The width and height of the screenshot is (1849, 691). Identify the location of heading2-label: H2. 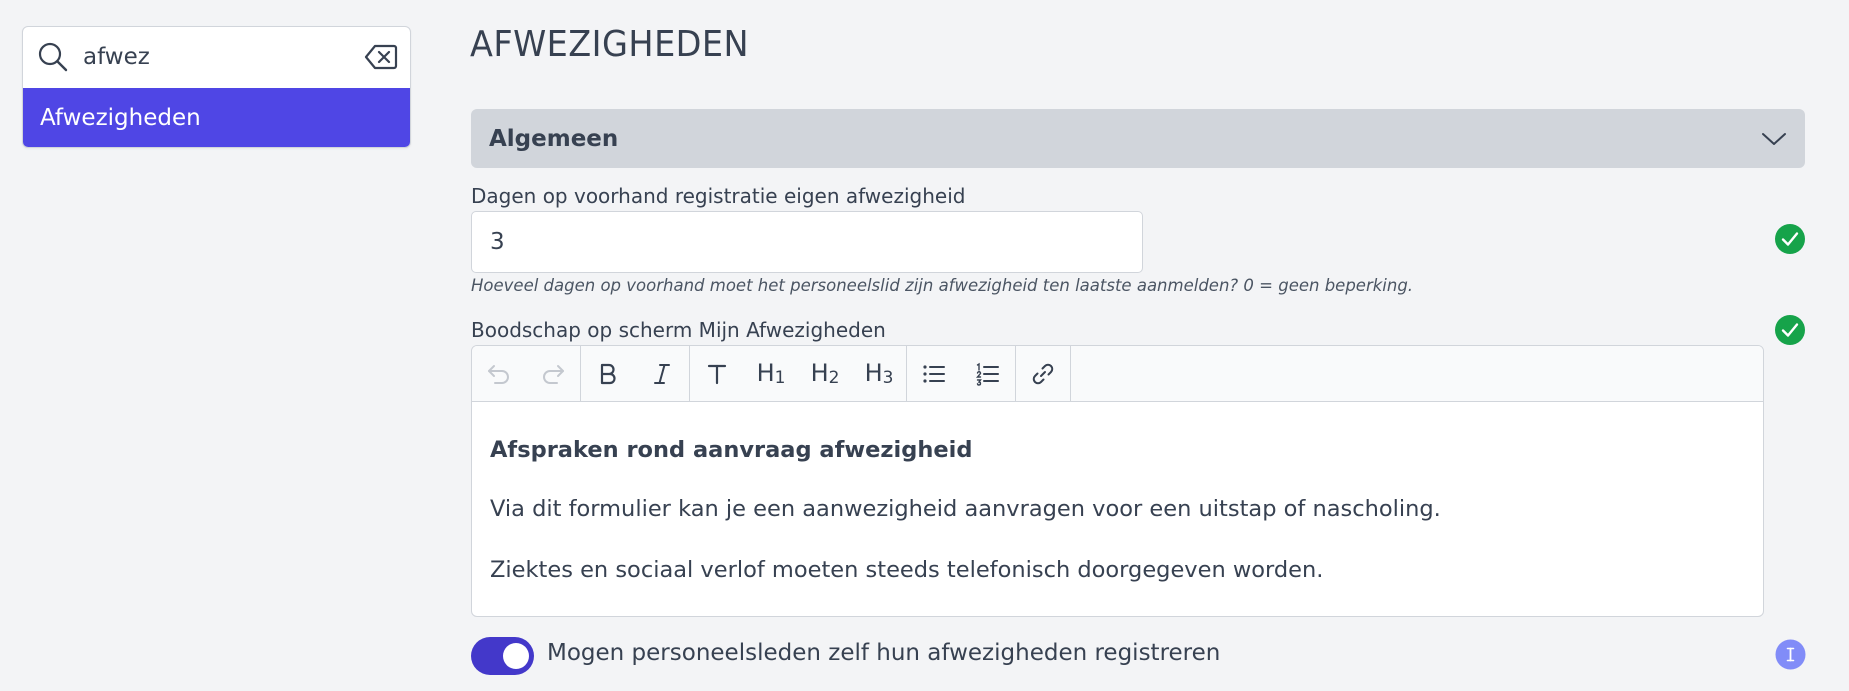
(825, 373).